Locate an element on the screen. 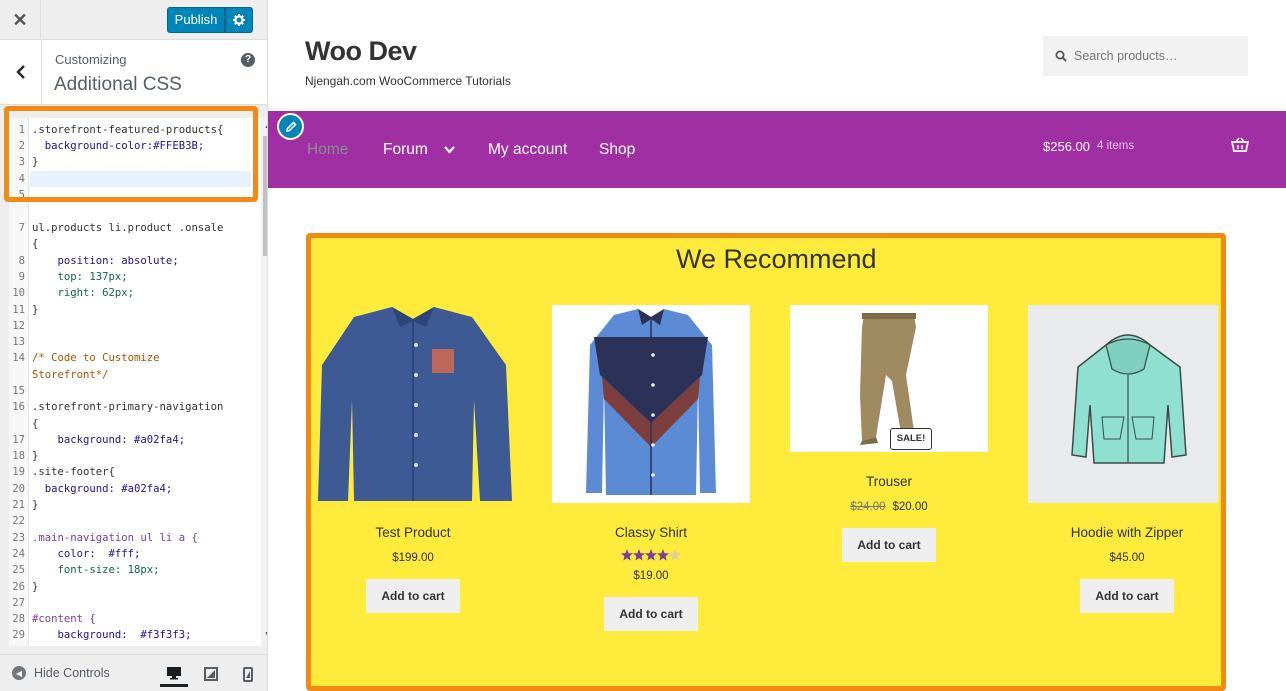 The height and width of the screenshot is (691, 1286). site-tagline: Njengah.com WooCommerce Tutorials is located at coordinates (408, 81).